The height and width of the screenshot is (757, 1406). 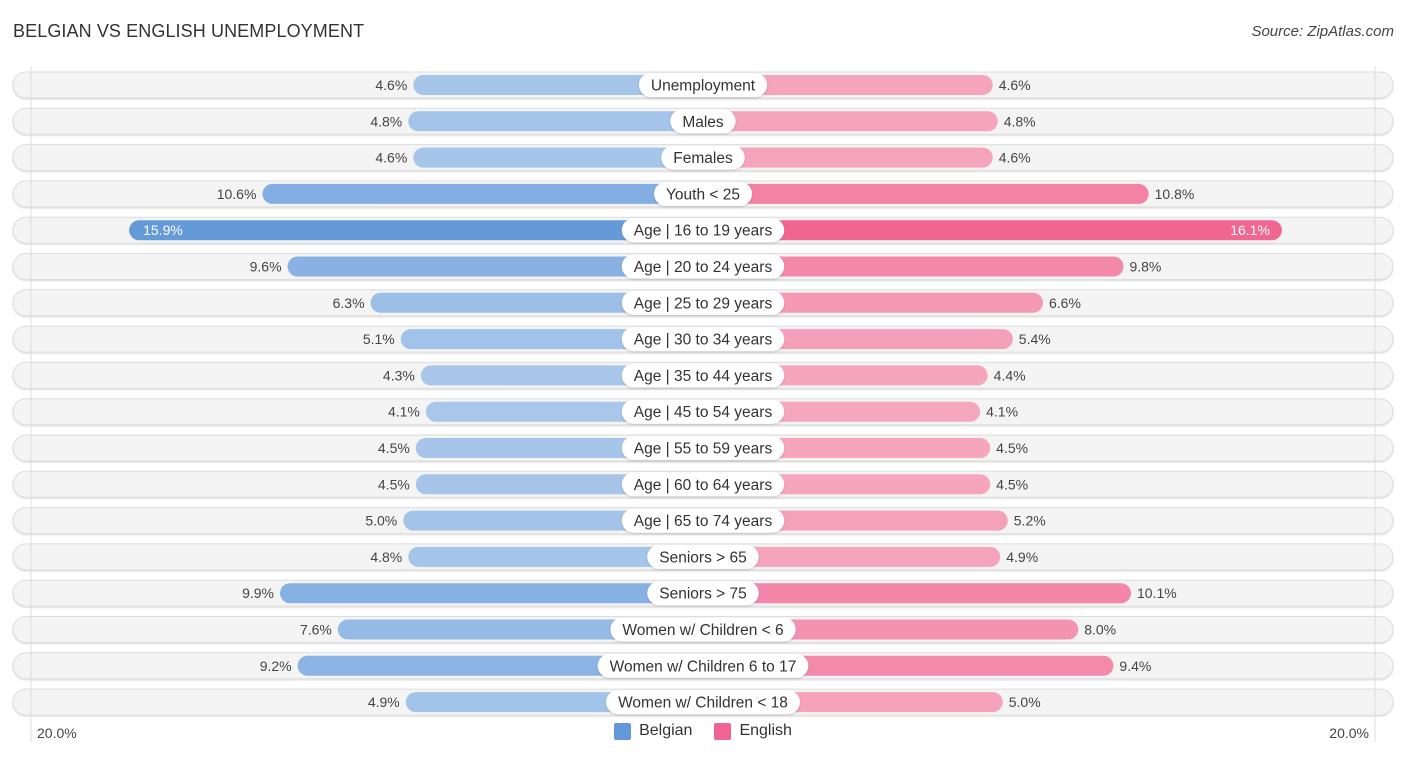 I want to click on chart-row: 4.6% 4.6% Unemployment, so click(x=703, y=85).